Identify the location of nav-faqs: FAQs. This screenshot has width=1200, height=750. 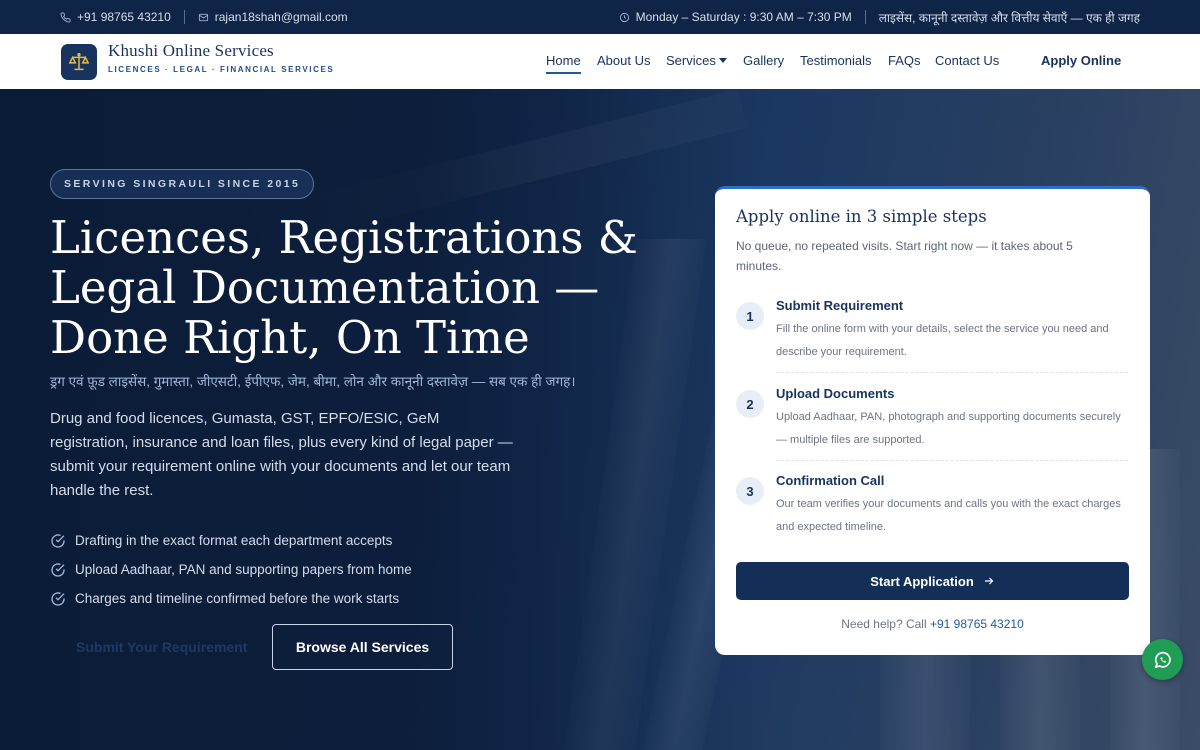
(904, 60).